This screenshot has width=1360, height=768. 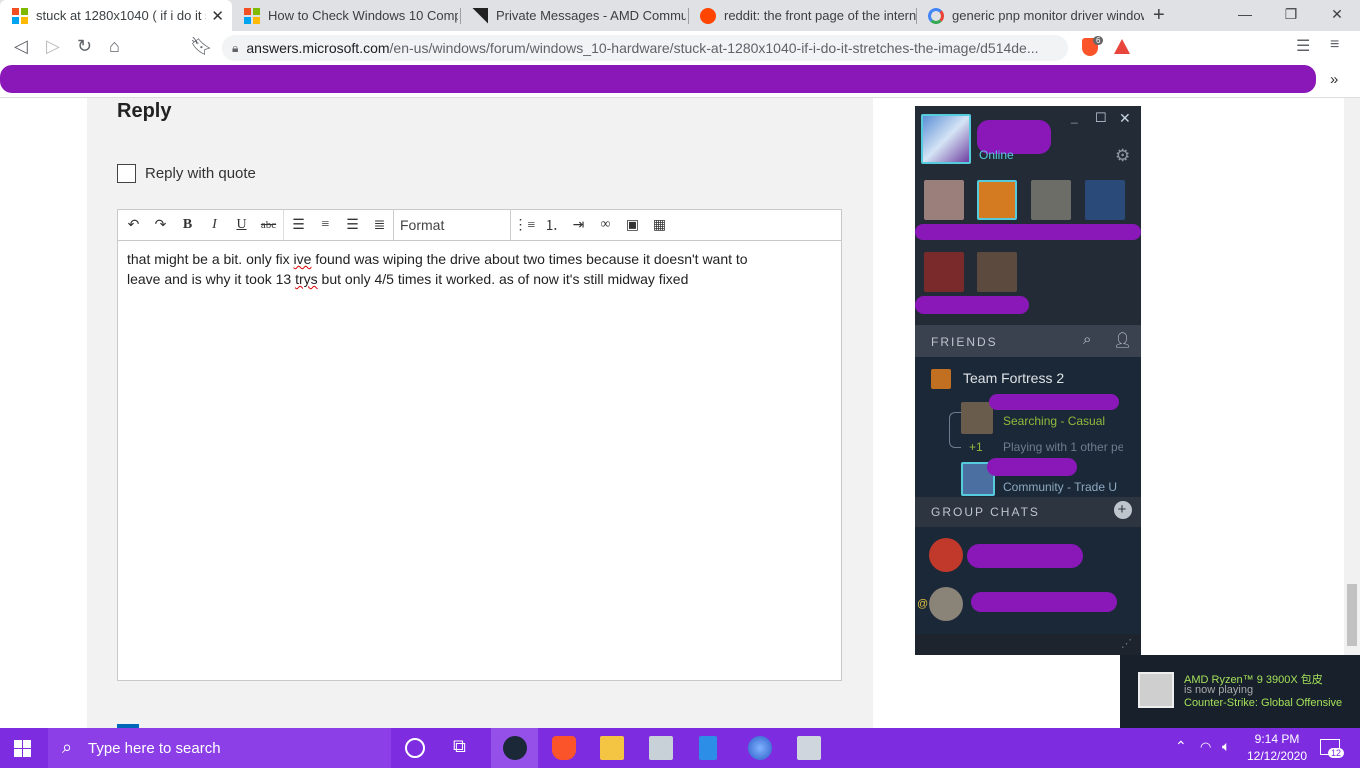 I want to click on bookmarks-bar: », so click(x=680, y=81).